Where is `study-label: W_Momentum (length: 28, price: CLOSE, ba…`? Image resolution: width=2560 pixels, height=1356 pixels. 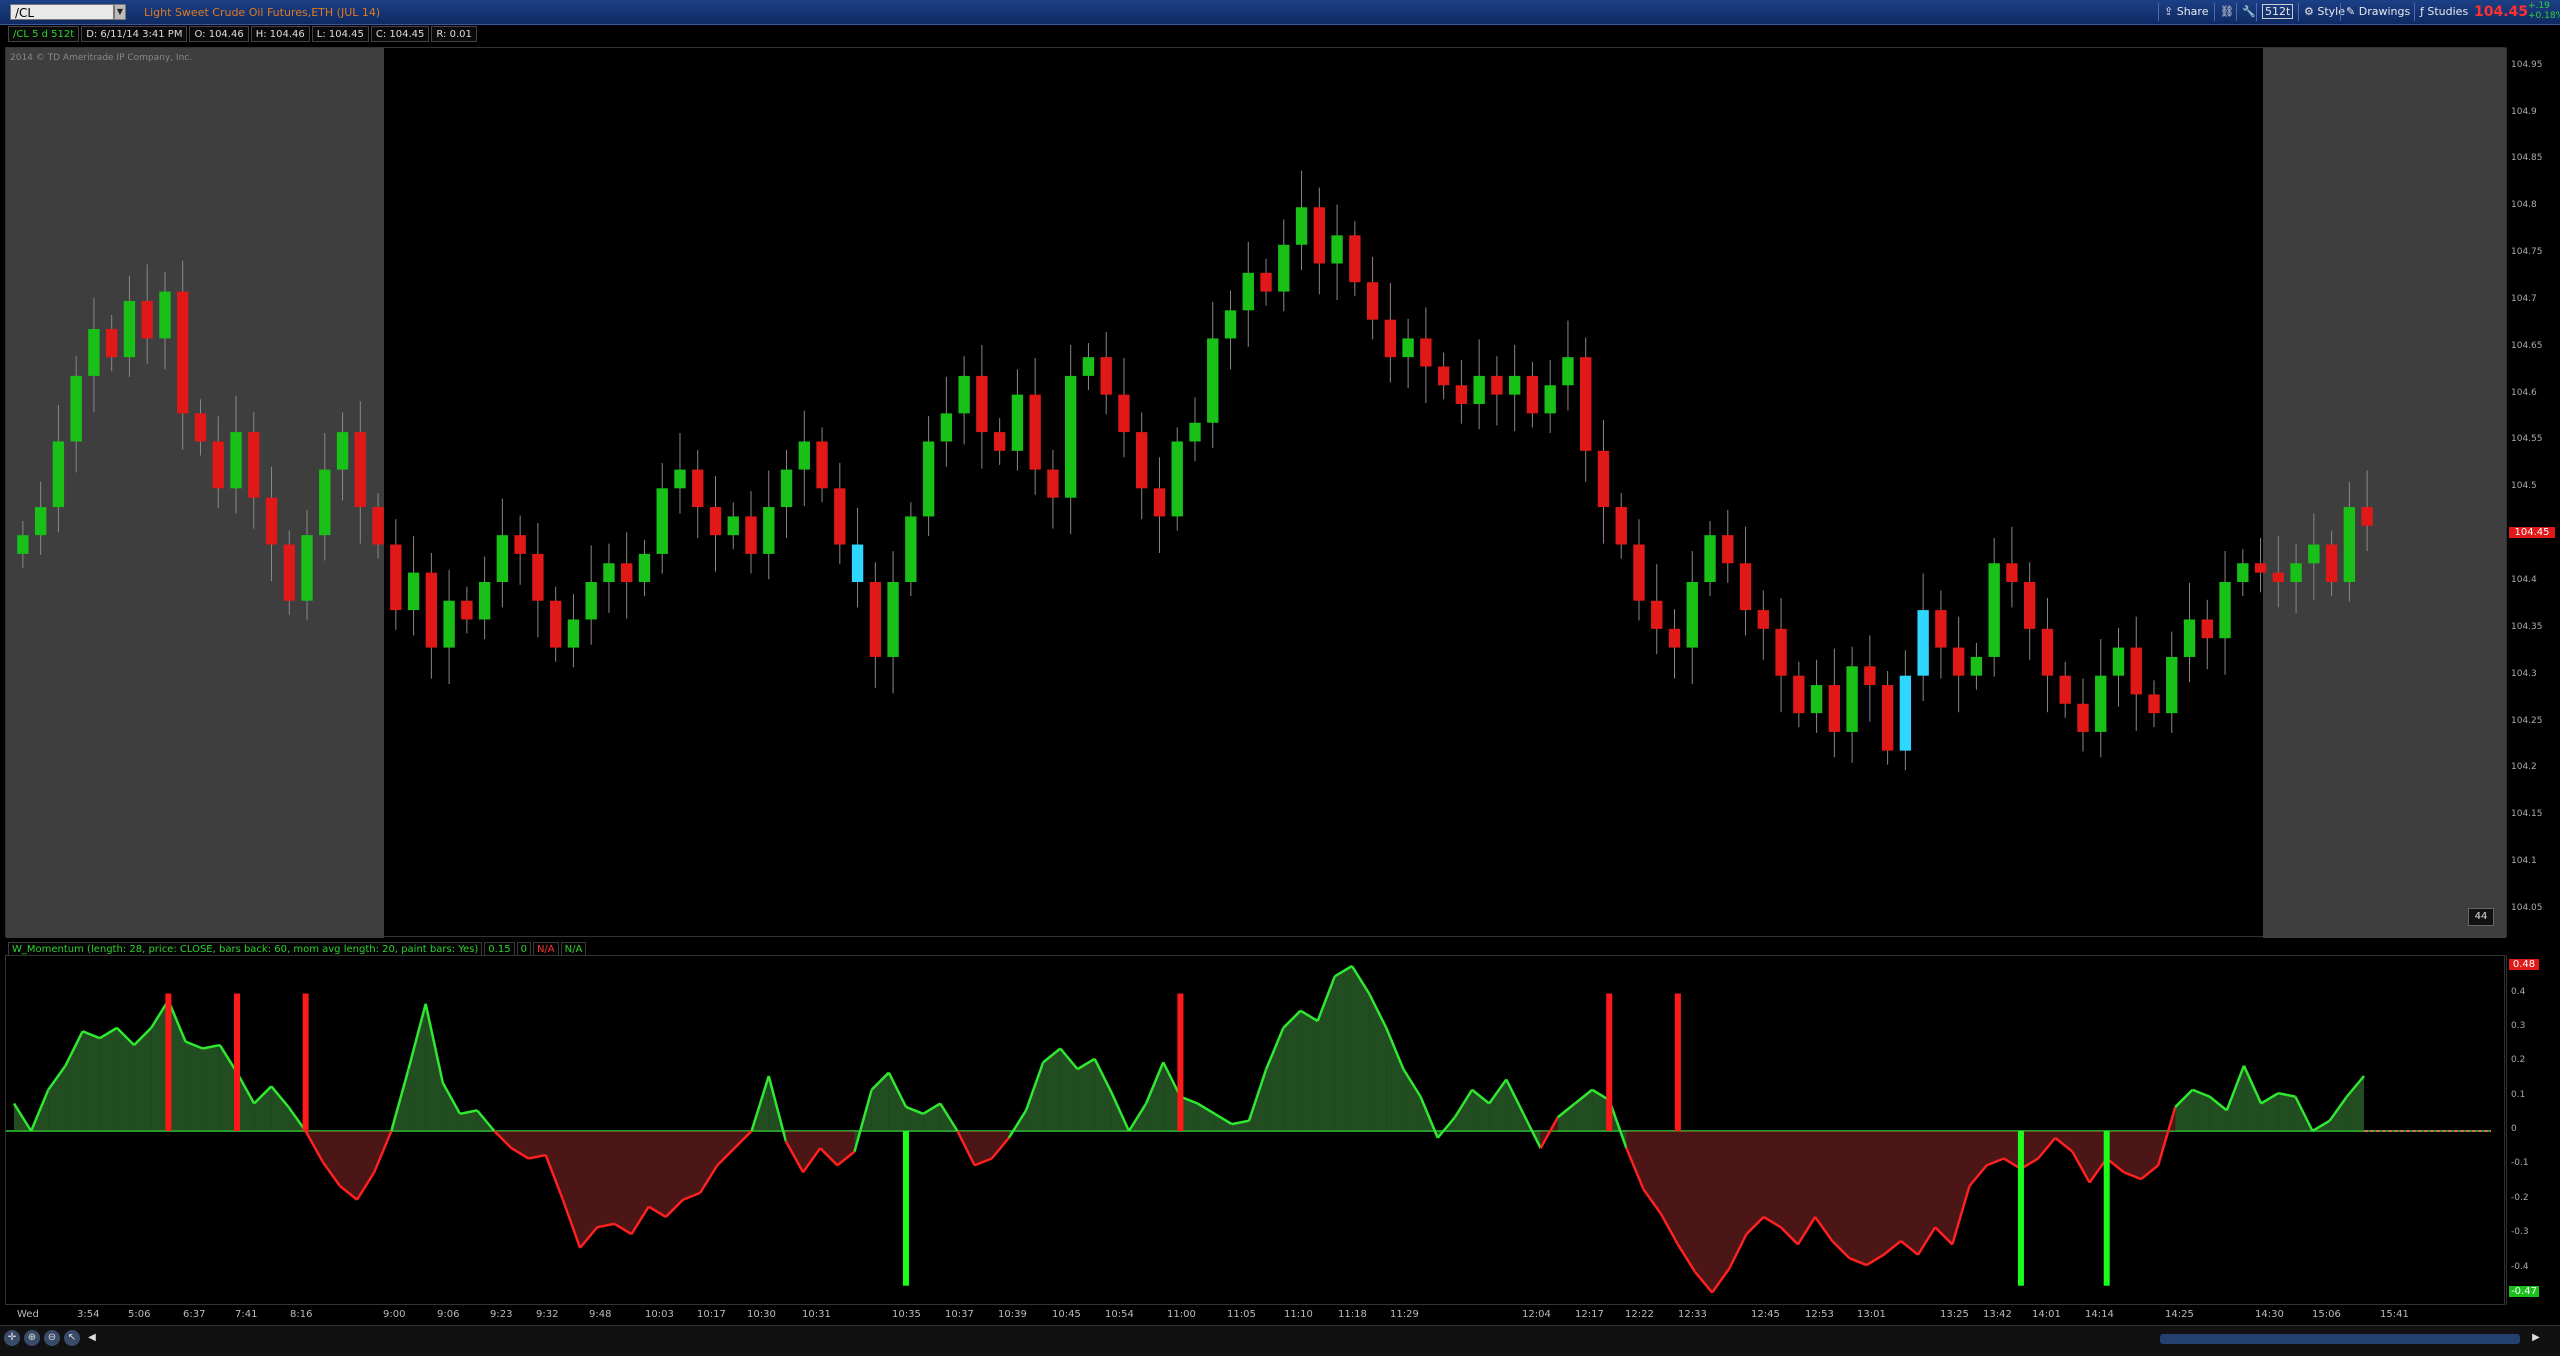
study-label: W_Momentum (length: 28, price: CLOSE, ba… is located at coordinates (245, 949).